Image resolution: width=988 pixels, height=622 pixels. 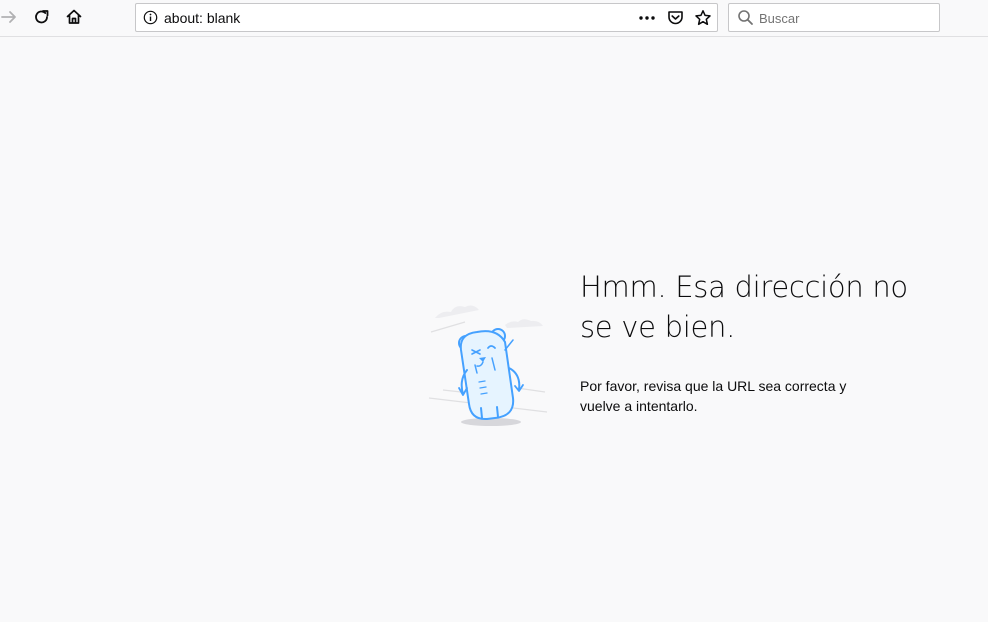 I want to click on home-icon, so click(x=74, y=17).